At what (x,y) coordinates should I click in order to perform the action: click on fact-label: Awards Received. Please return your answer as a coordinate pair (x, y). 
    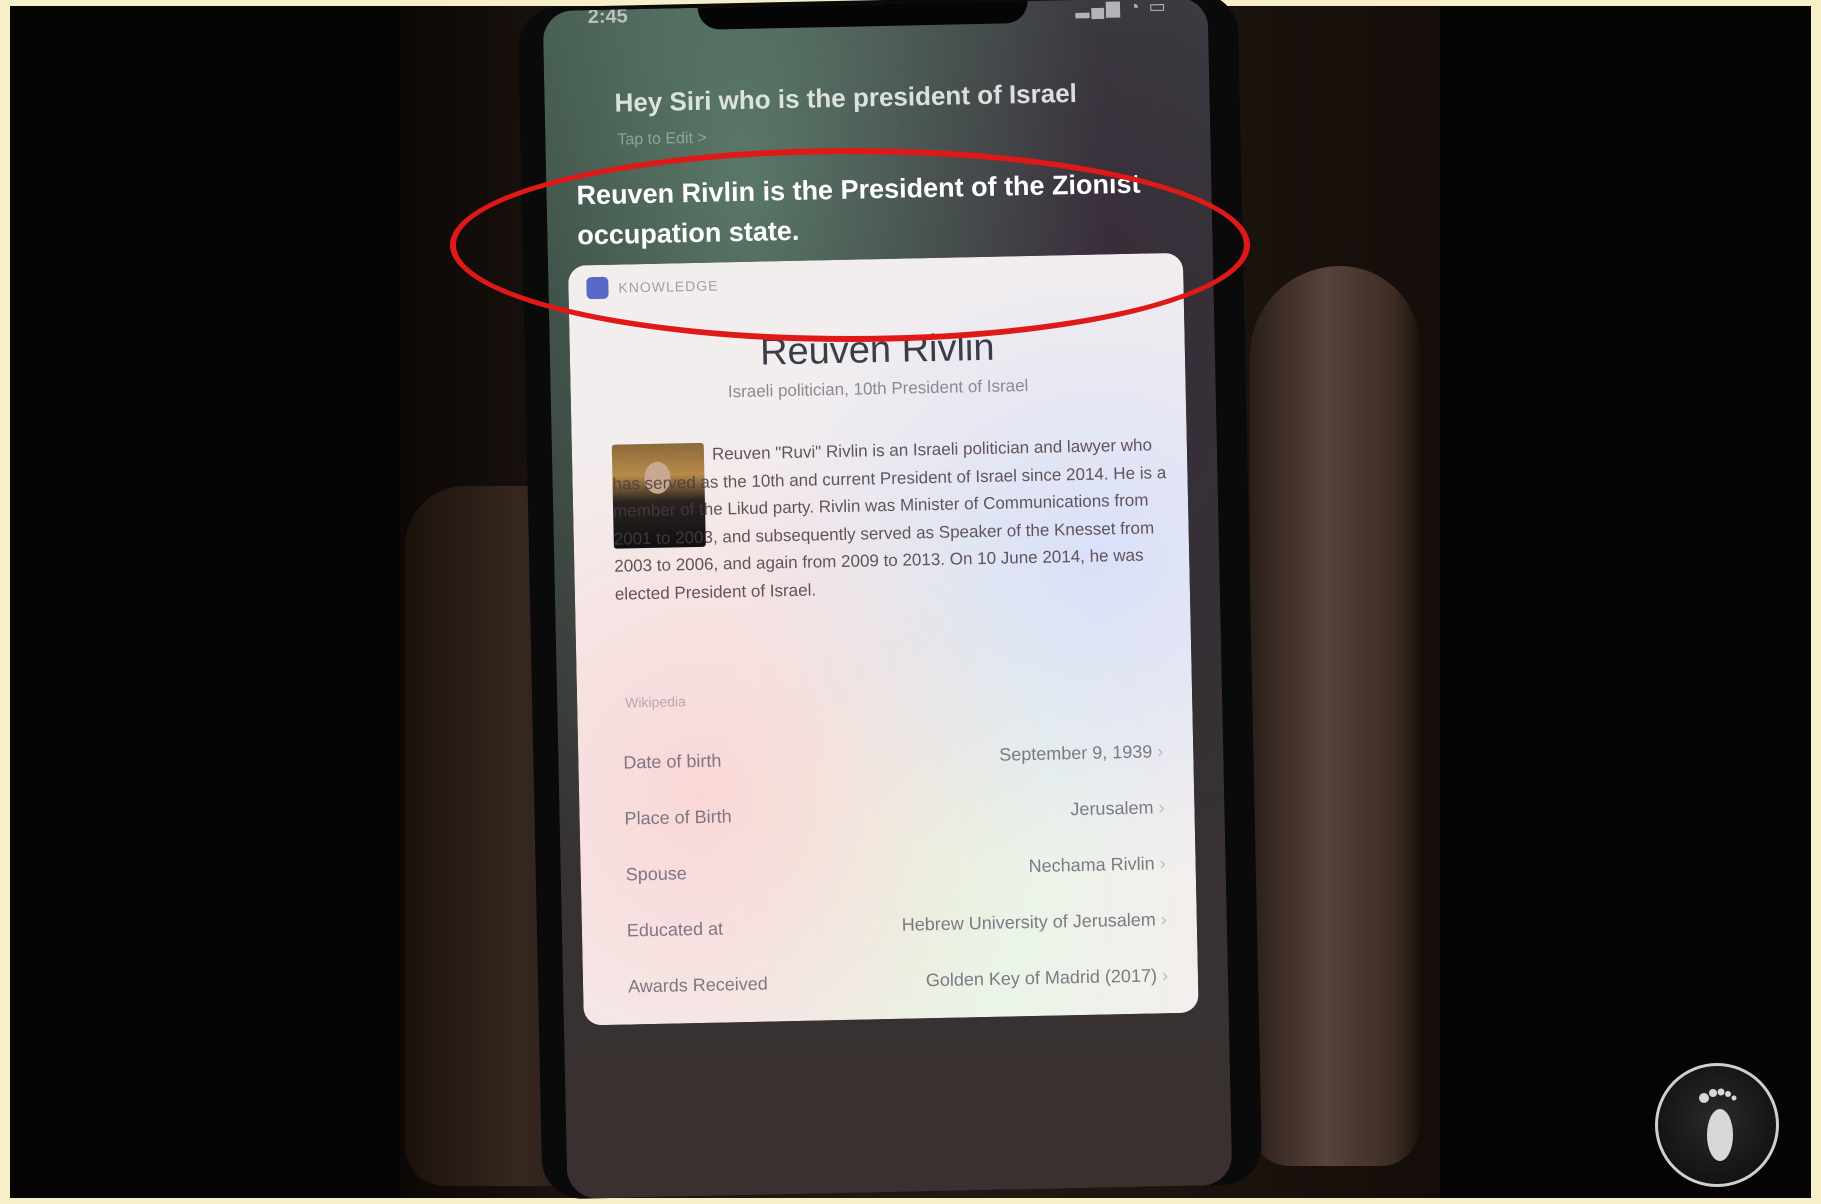
    Looking at the image, I should click on (697, 985).